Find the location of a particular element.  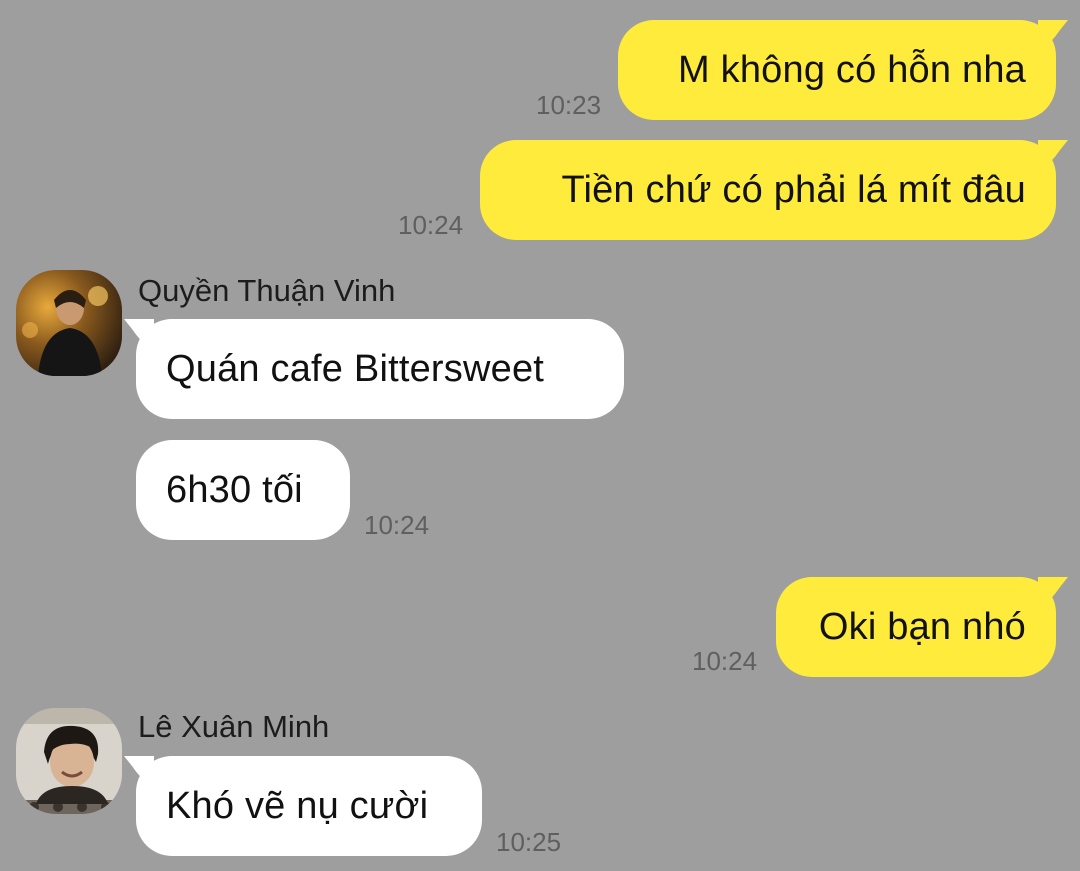

message-text: 6h30 tối is located at coordinates (234, 489).